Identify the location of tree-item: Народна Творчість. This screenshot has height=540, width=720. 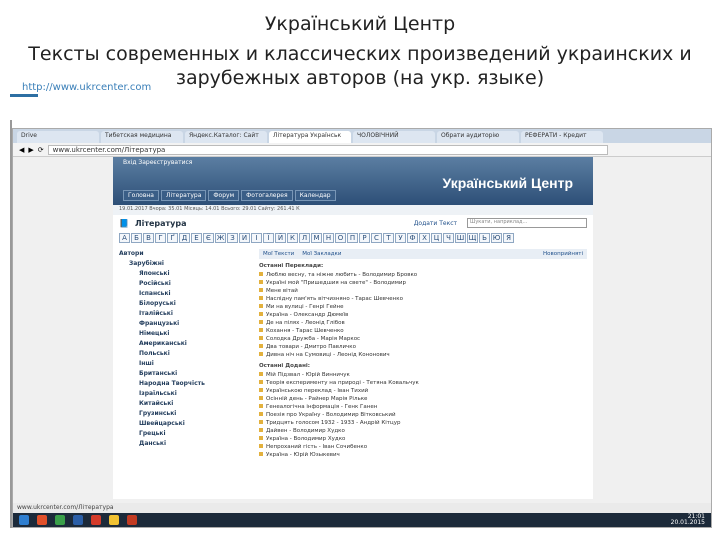
(189, 384).